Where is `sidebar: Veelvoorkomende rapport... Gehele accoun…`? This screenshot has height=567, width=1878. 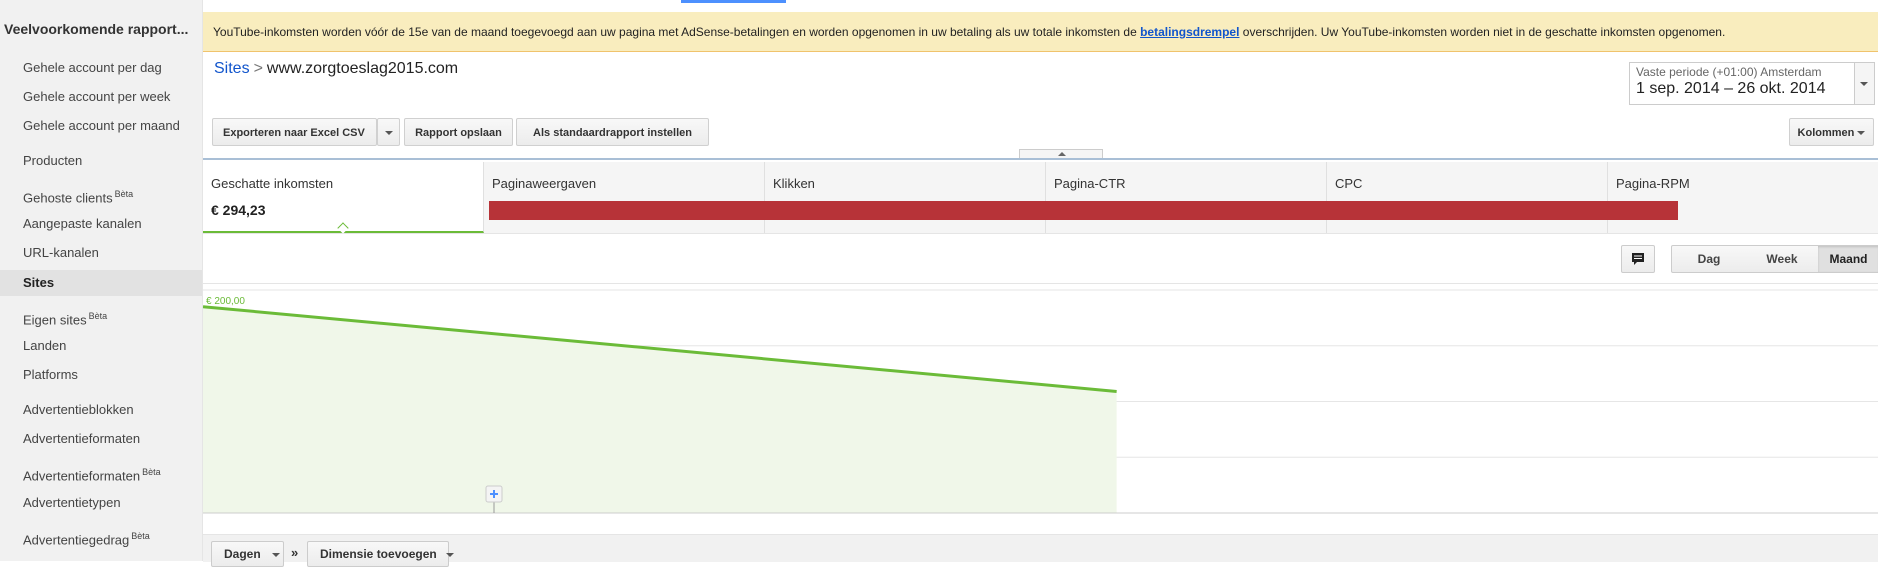
sidebar: Veelvoorkomende rapport... Gehele accoun… is located at coordinates (101, 280).